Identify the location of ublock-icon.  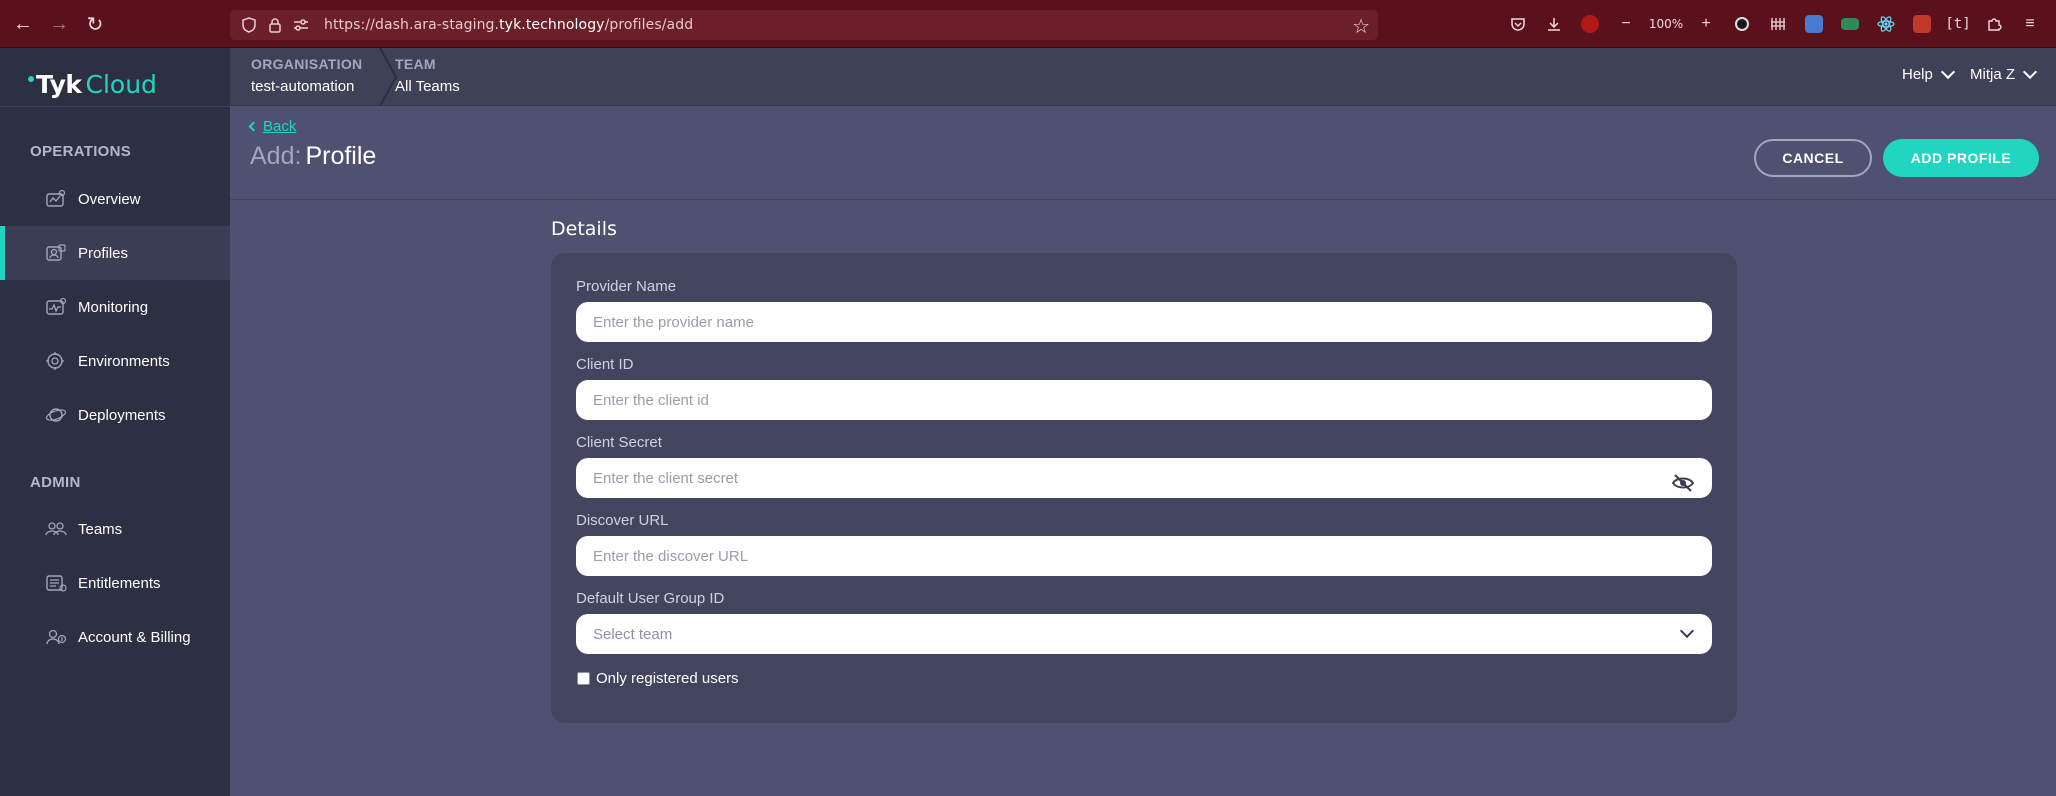
(1590, 24).